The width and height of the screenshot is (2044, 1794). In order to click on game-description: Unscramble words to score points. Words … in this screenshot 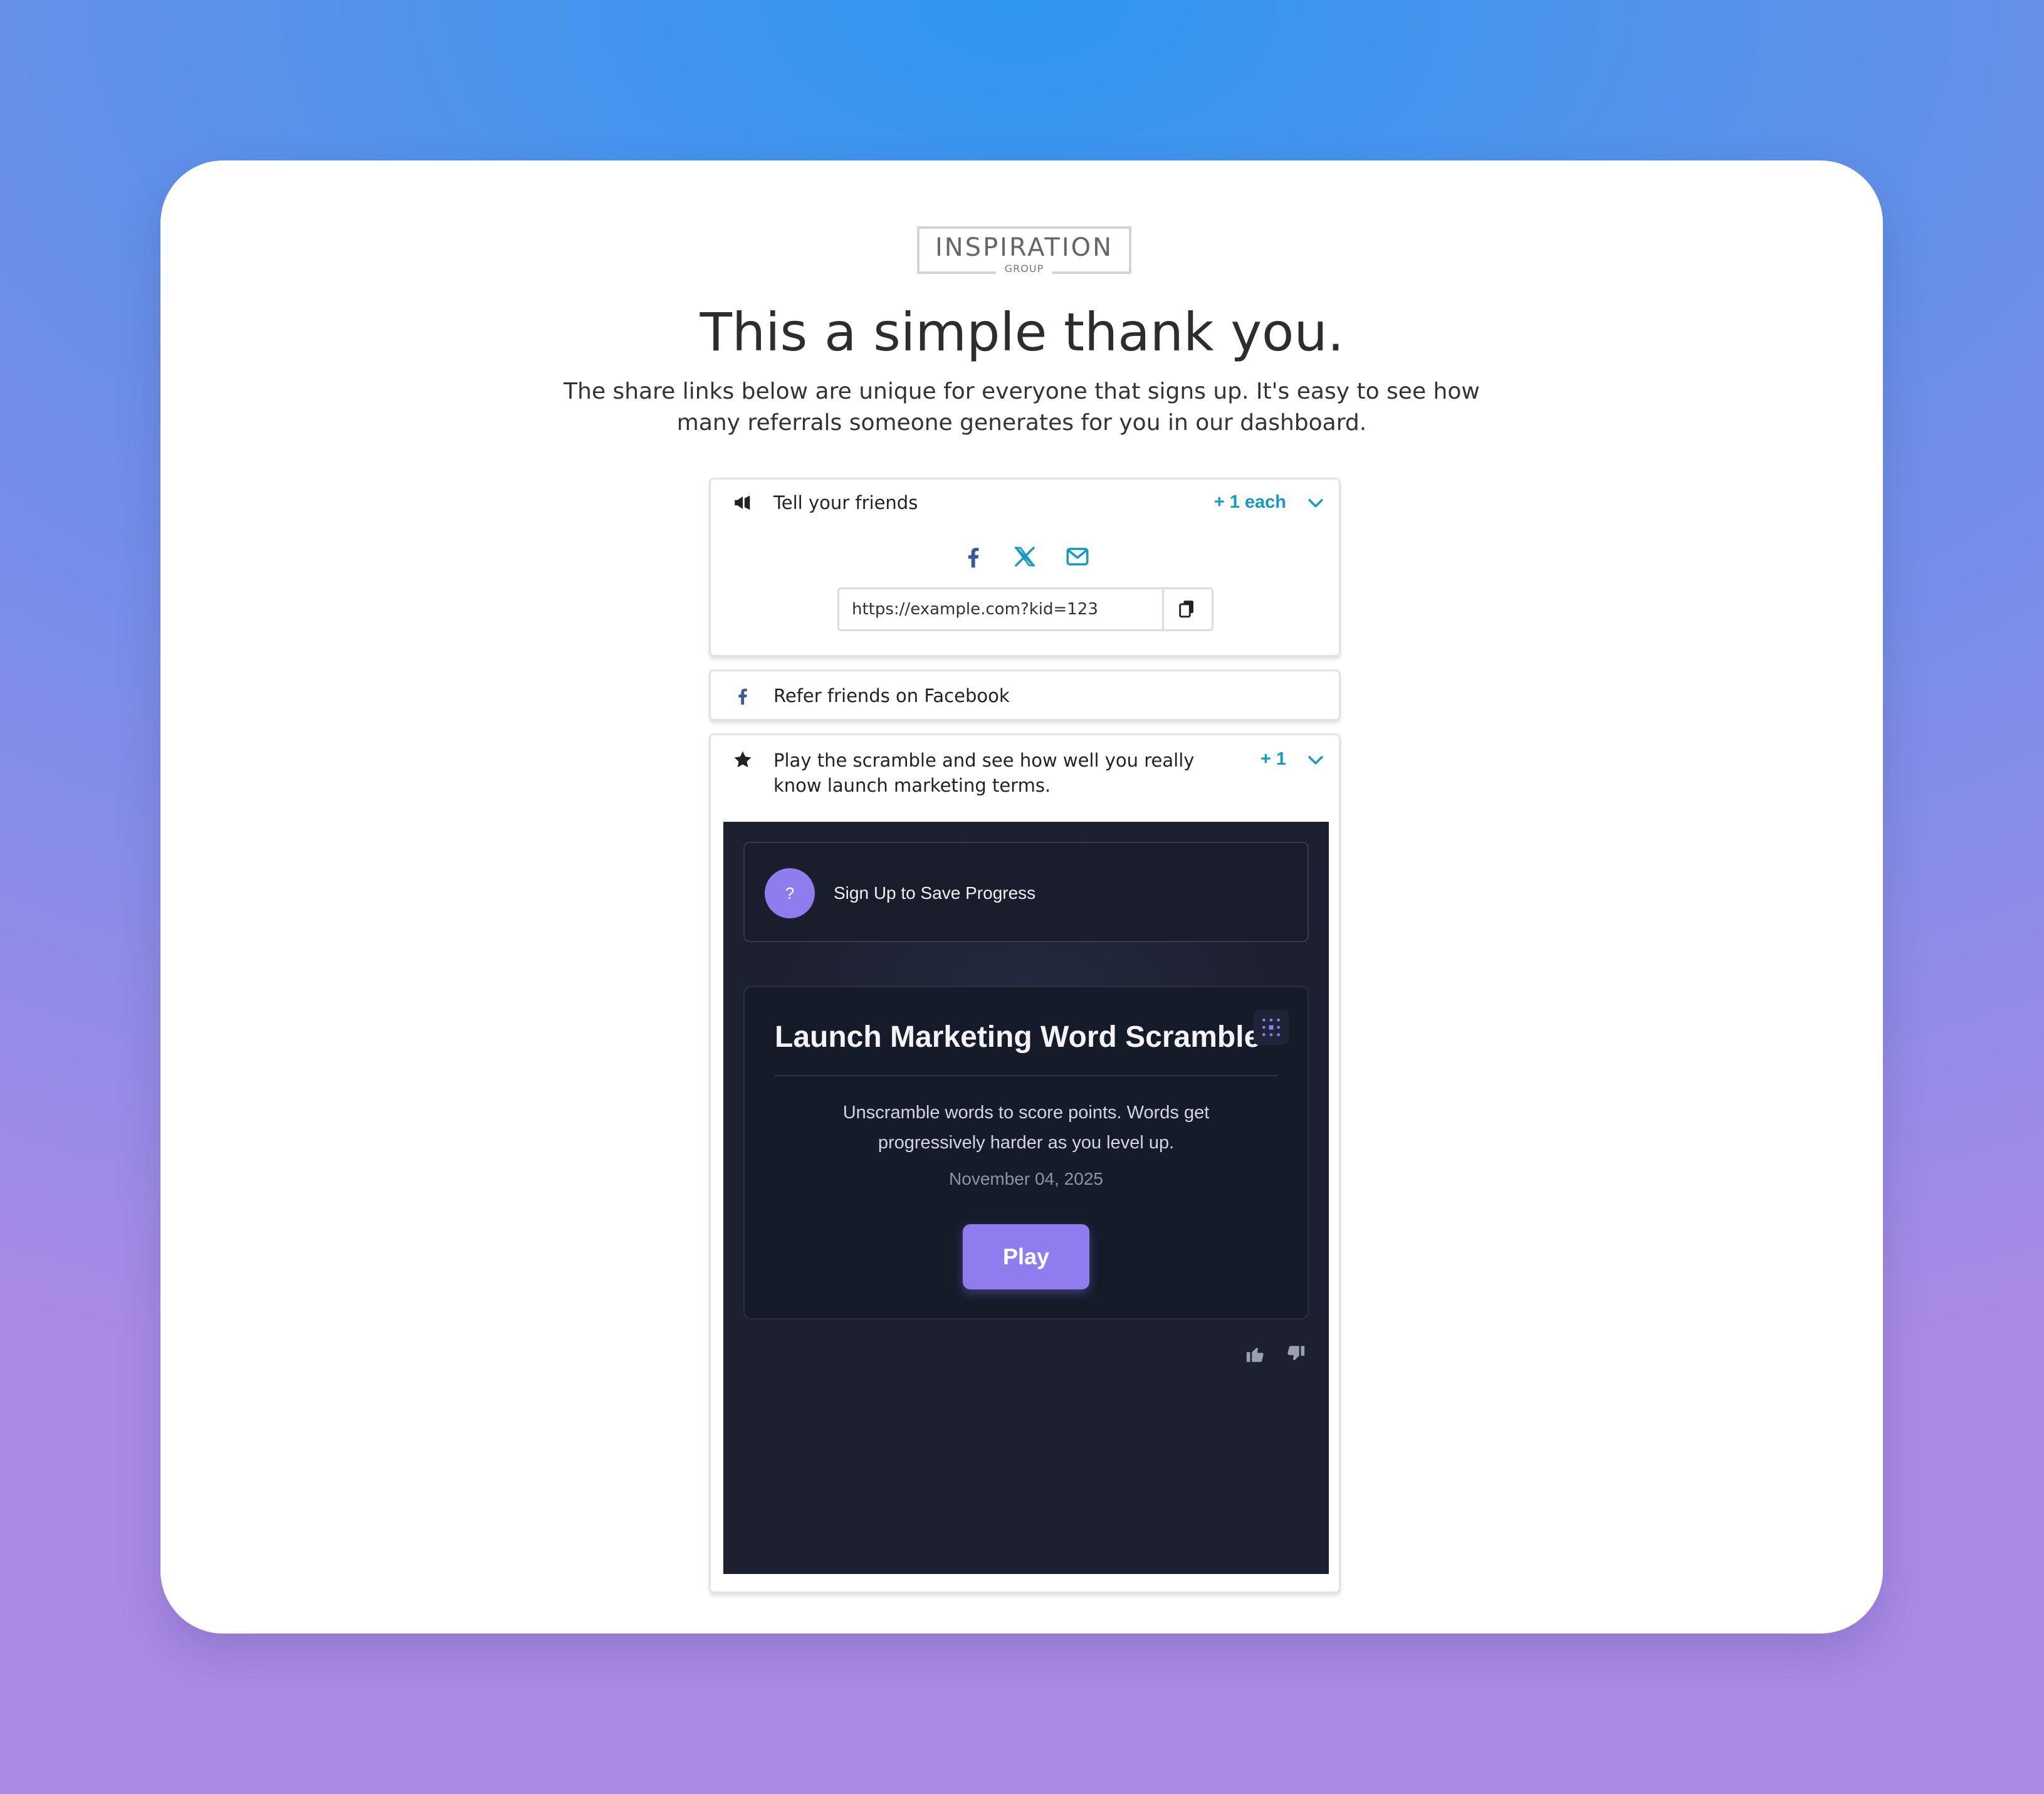, I will do `click(1026, 1128)`.